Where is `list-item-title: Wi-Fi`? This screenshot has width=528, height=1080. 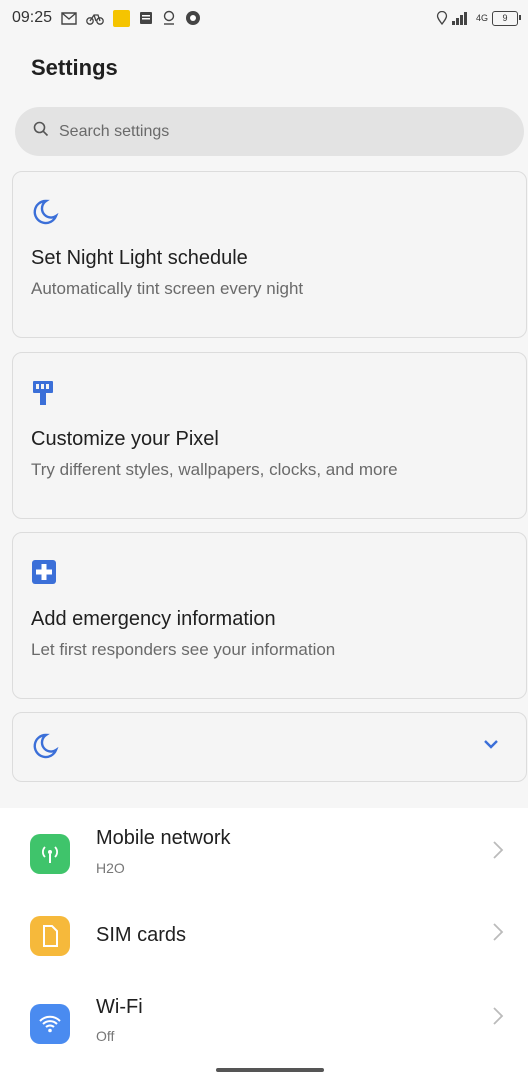 list-item-title: Wi-Fi is located at coordinates (119, 1007).